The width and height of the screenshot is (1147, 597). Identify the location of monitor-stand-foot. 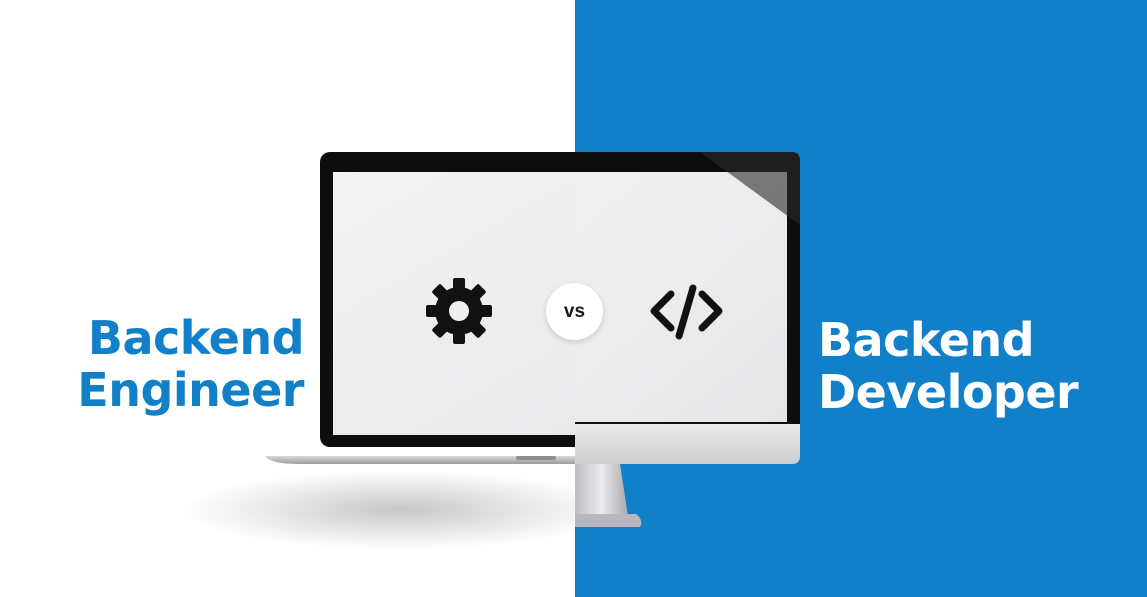
(608, 520).